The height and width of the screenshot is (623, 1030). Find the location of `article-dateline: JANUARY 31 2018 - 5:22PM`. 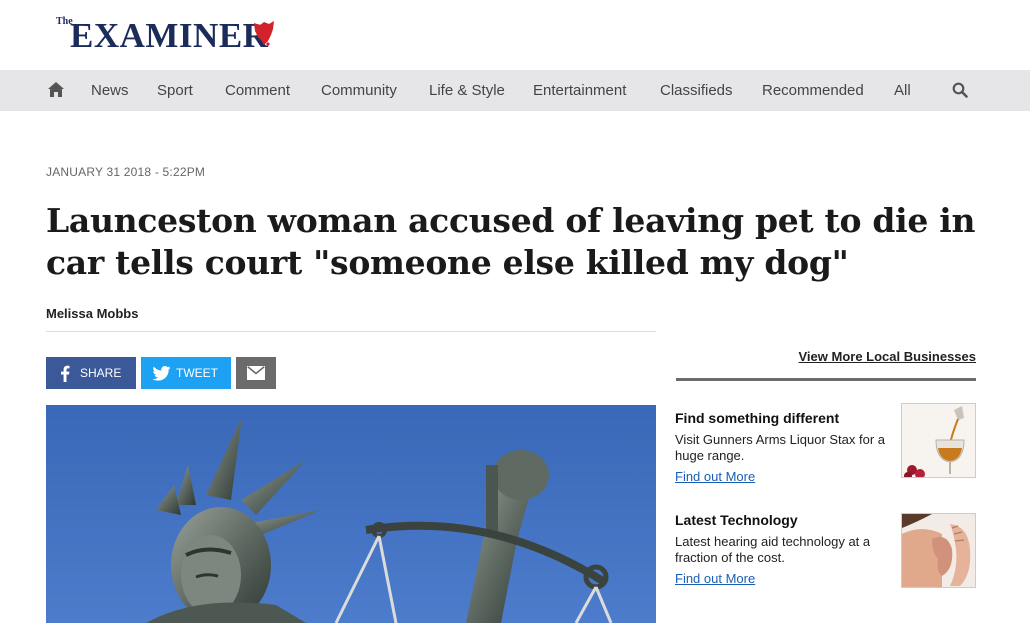

article-dateline: JANUARY 31 2018 - 5:22PM is located at coordinates (126, 172).